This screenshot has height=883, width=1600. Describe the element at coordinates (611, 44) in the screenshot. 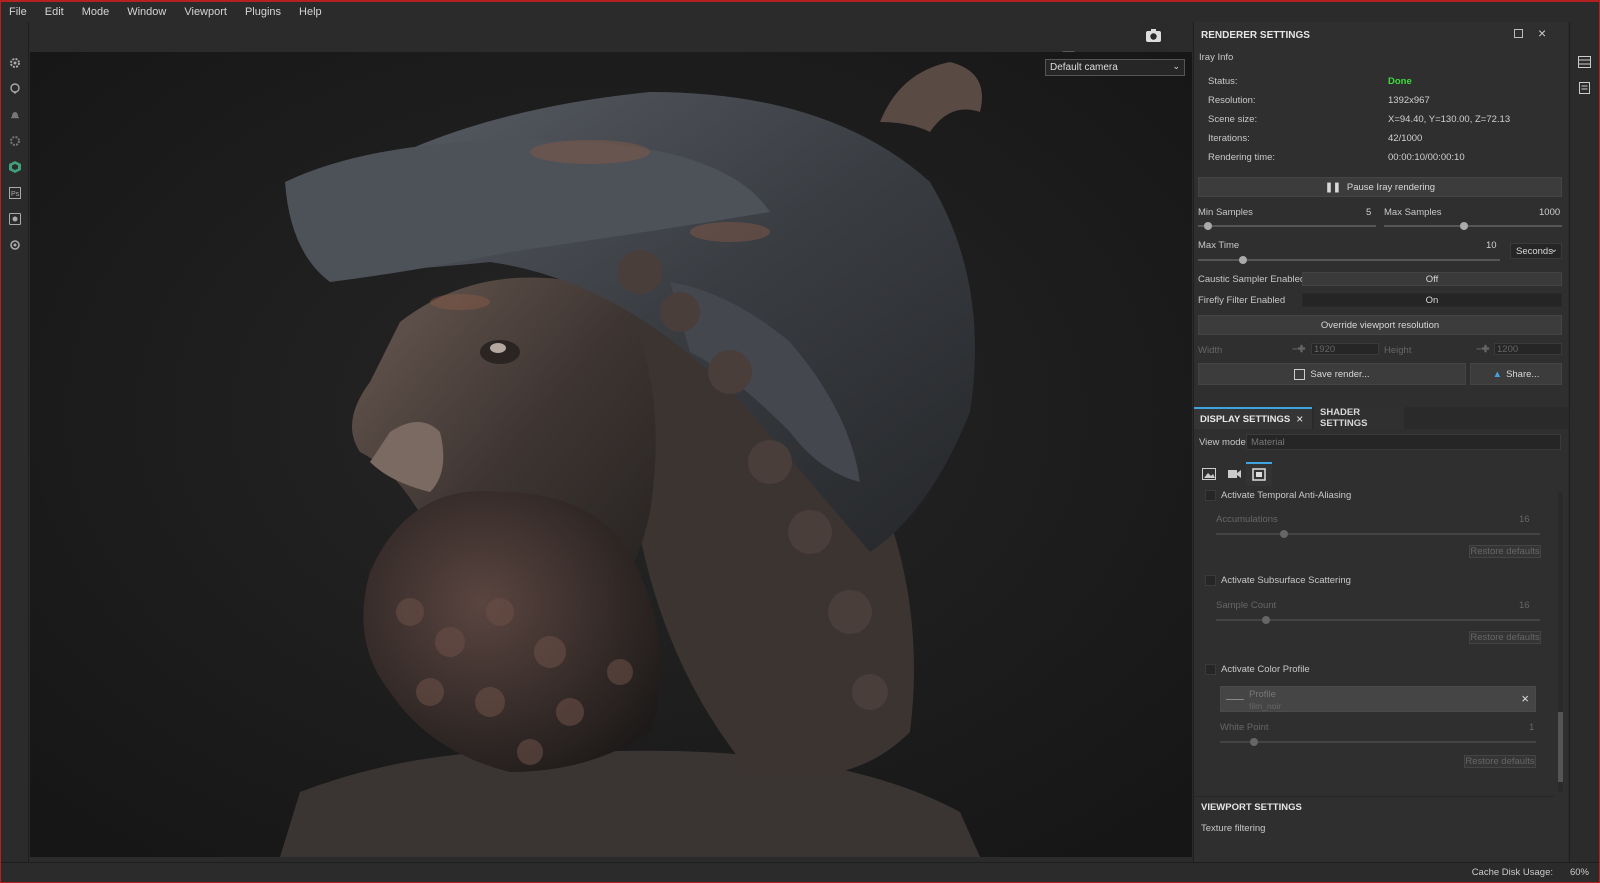

I see `viewport-toolbar` at that location.